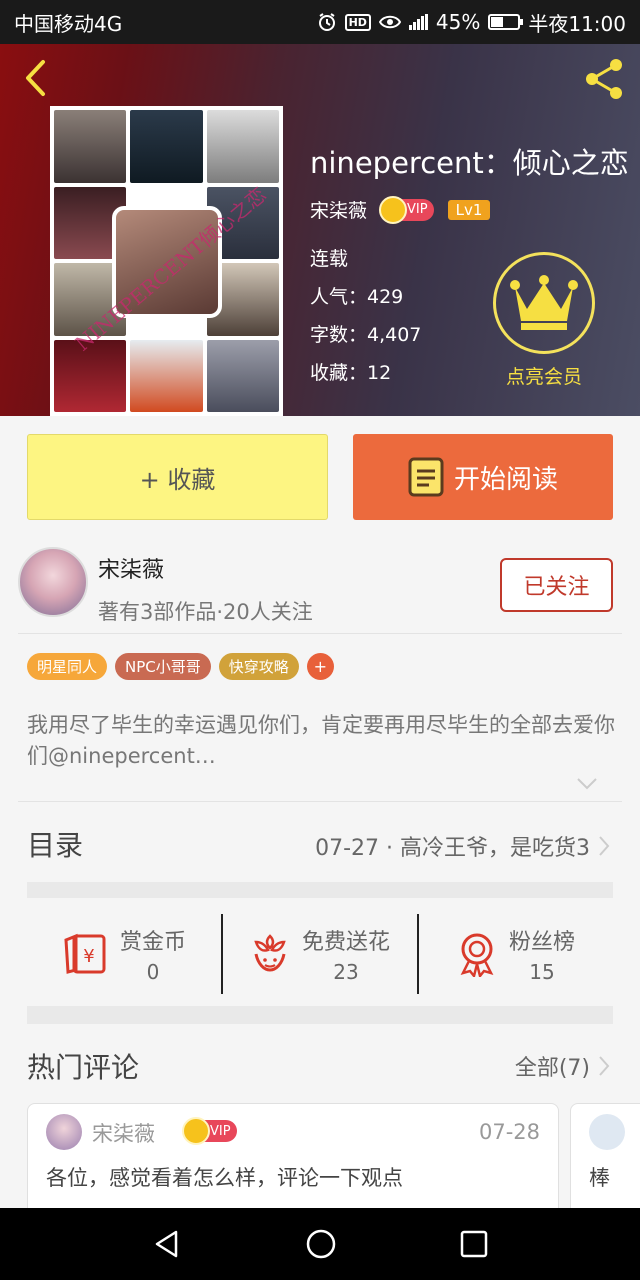 The height and width of the screenshot is (1280, 640). I want to click on medal-icon, so click(477, 955).